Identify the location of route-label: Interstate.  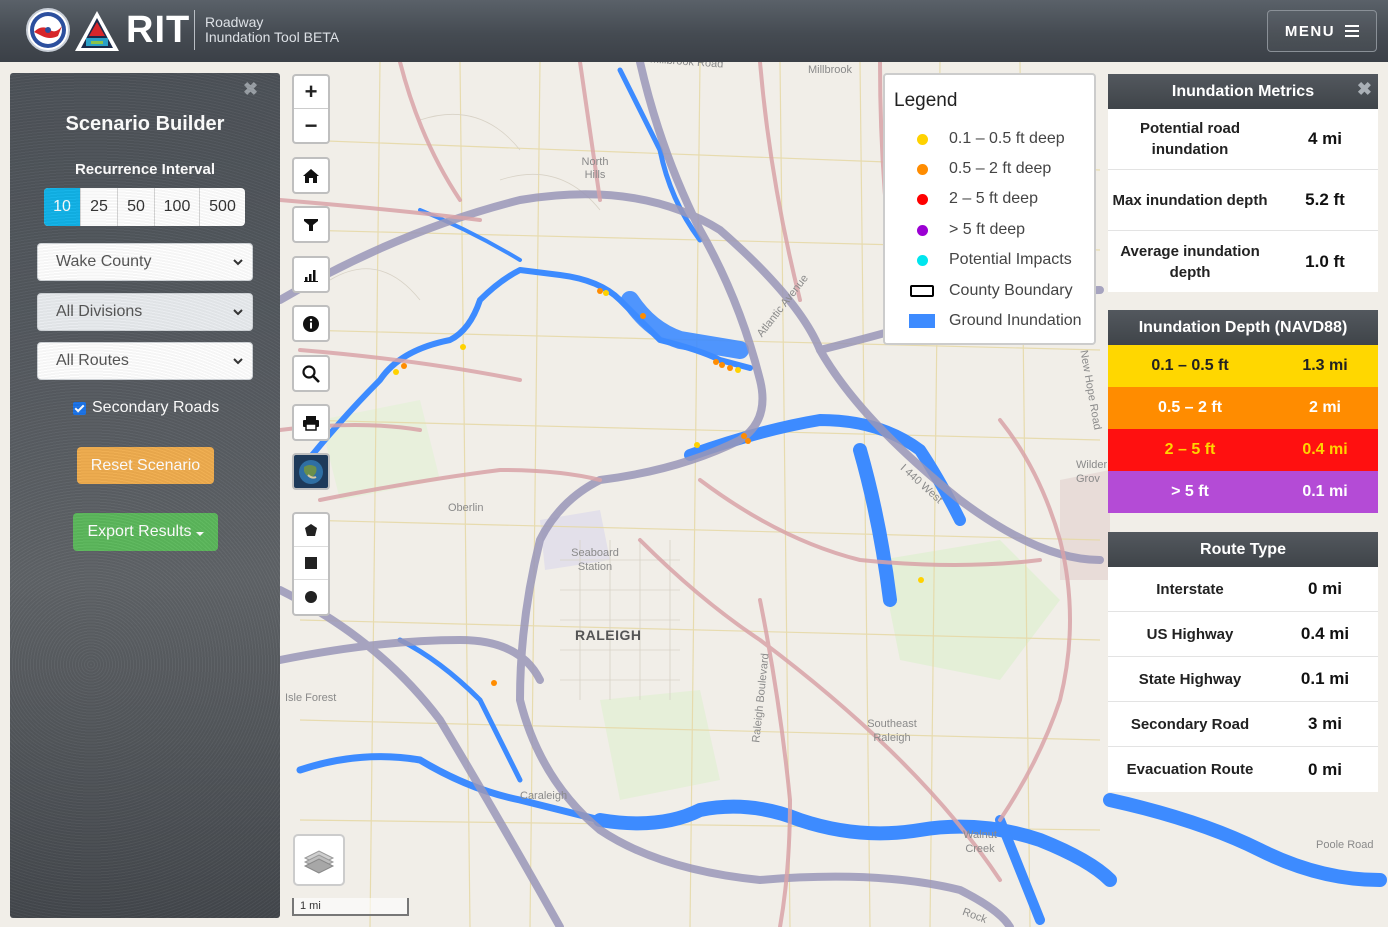
(1190, 589).